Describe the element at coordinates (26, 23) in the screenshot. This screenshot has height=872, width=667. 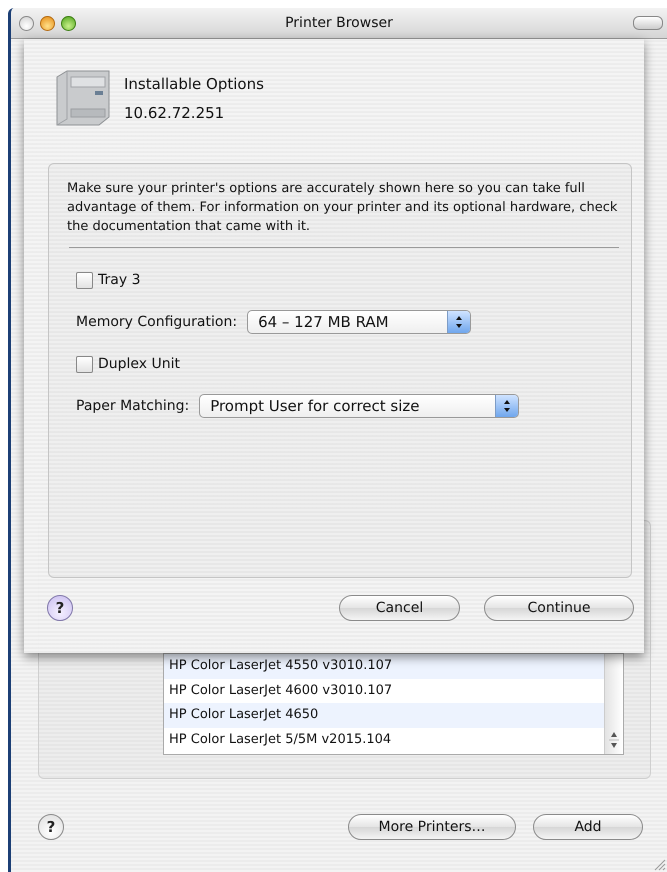
I see `close-button` at that location.